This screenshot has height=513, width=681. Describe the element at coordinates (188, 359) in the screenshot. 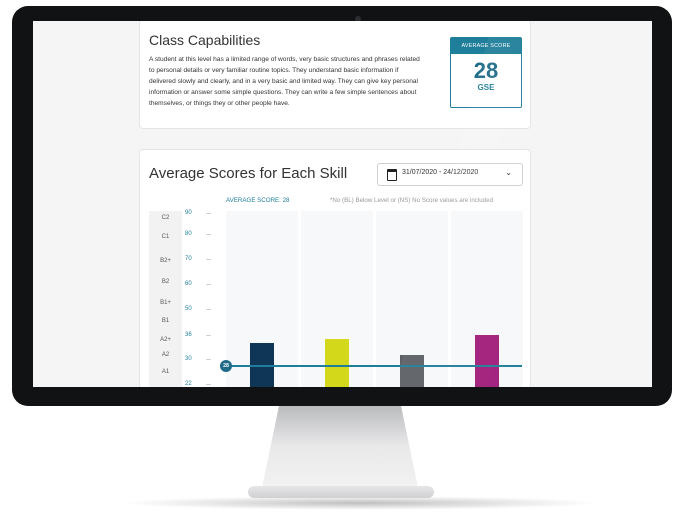

I see `y-tick-label: 30` at that location.